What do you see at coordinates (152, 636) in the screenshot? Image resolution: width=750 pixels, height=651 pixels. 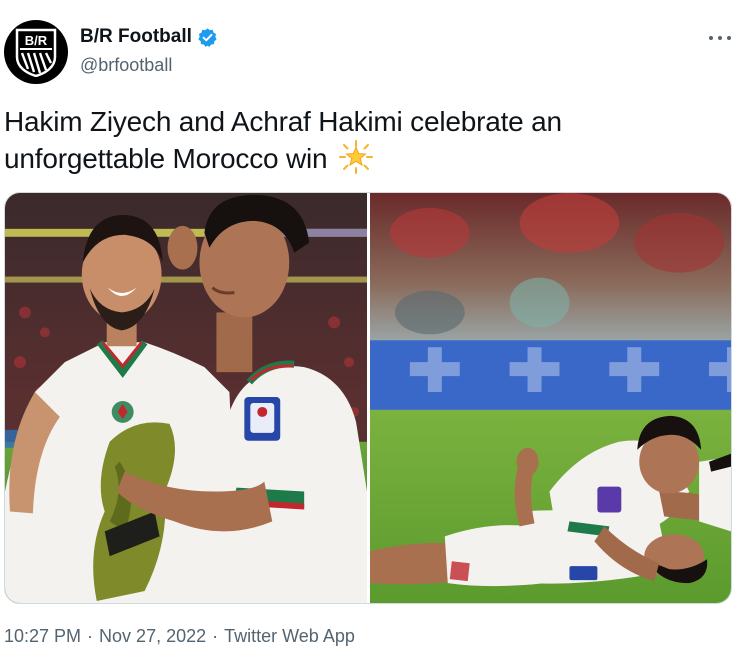 I see `tweet-date: Nov 27, 2022` at bounding box center [152, 636].